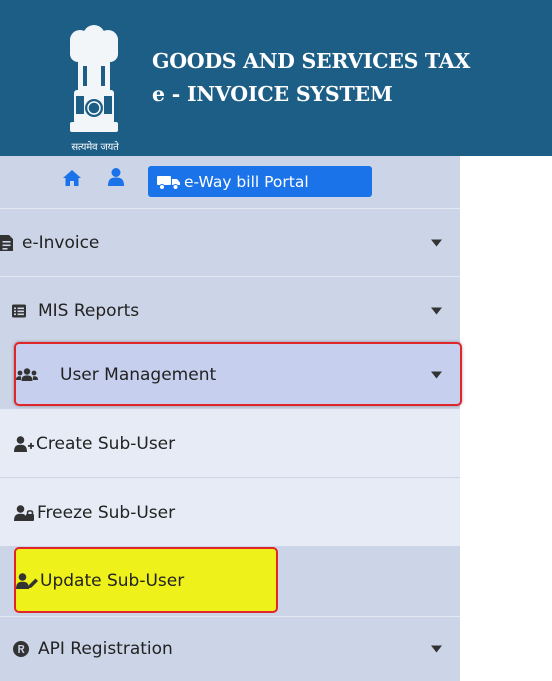 Image resolution: width=552 pixels, height=681 pixels. I want to click on main-content-area, so click(506, 444).